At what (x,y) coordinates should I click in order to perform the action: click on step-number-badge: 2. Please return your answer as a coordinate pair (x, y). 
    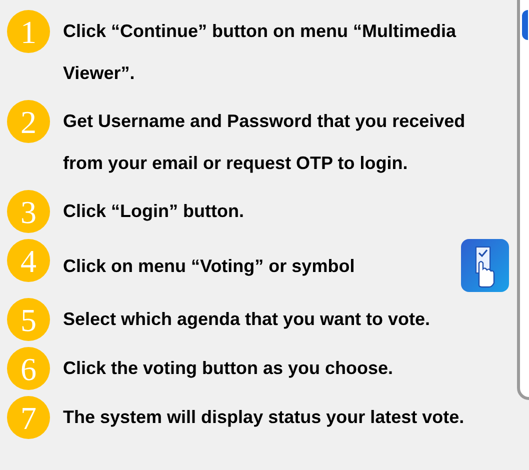
    Looking at the image, I should click on (28, 121).